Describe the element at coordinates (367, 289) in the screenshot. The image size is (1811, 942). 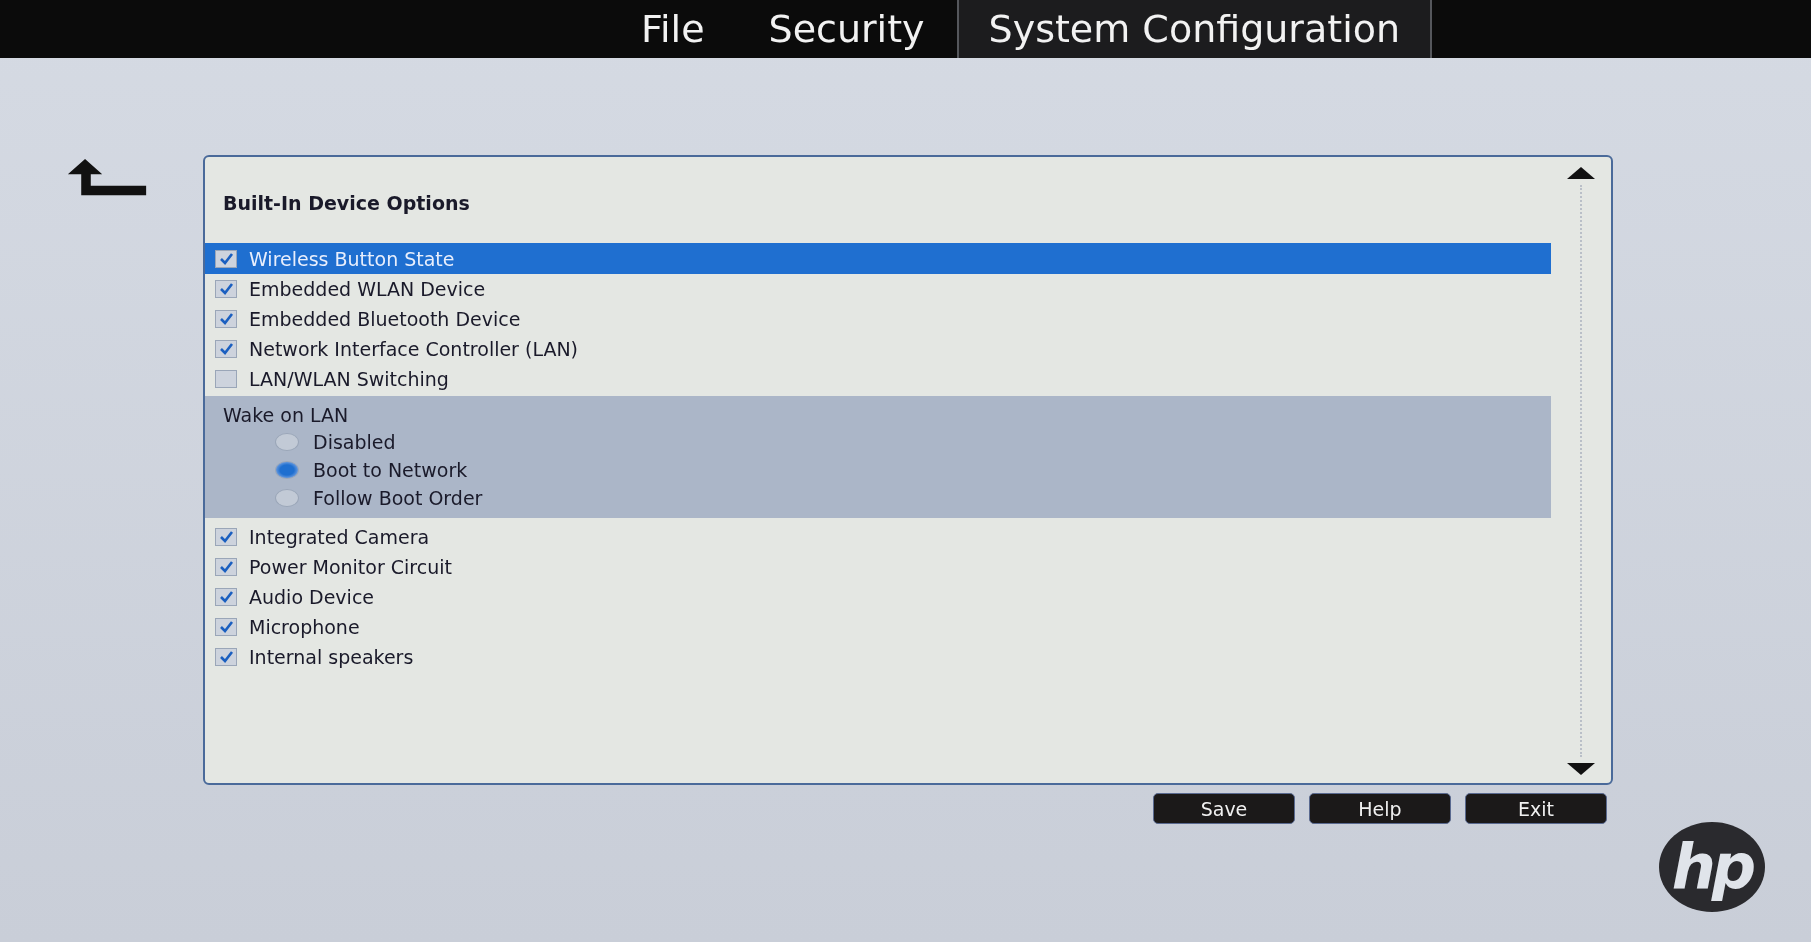
I see `option-label: Embedded WLAN Device` at that location.